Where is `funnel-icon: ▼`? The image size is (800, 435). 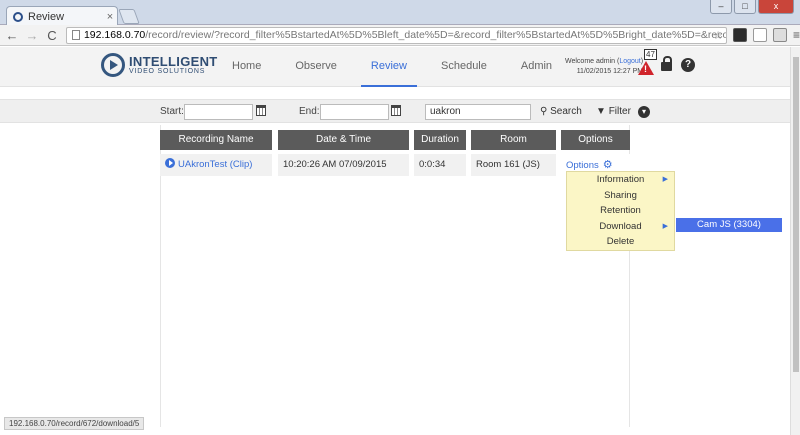 funnel-icon: ▼ is located at coordinates (601, 111).